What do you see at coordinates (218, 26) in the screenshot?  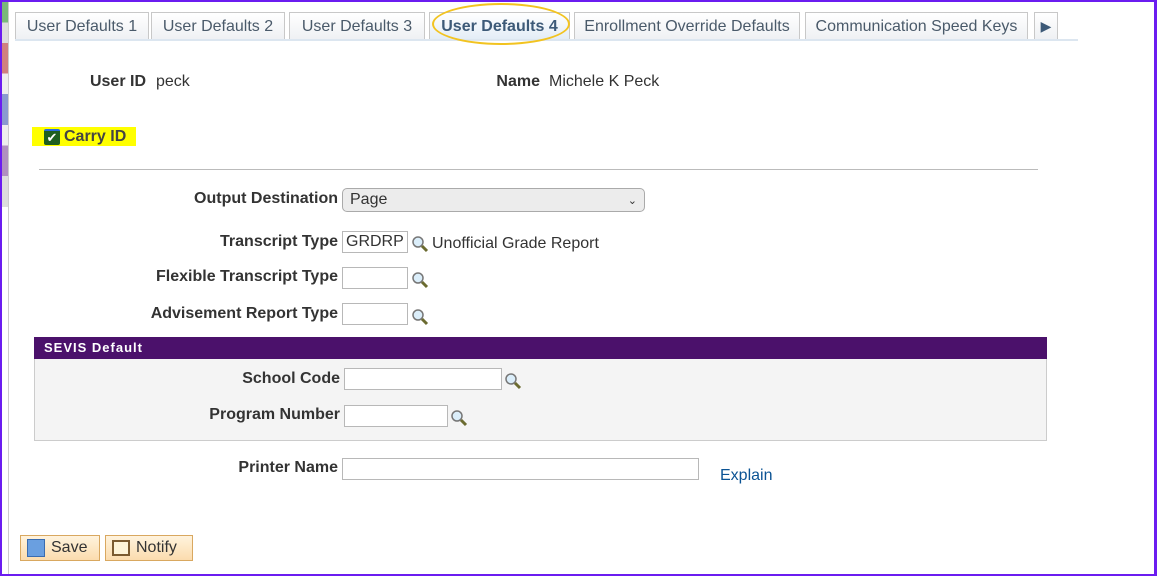 I see `tab-user-defaults-2: User Defaults 2` at bounding box center [218, 26].